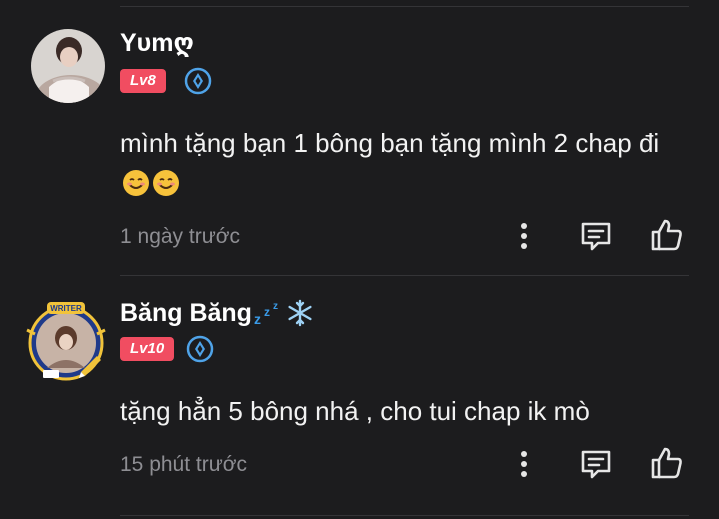  What do you see at coordinates (157, 43) in the screenshot?
I see `username: Yυmღ` at bounding box center [157, 43].